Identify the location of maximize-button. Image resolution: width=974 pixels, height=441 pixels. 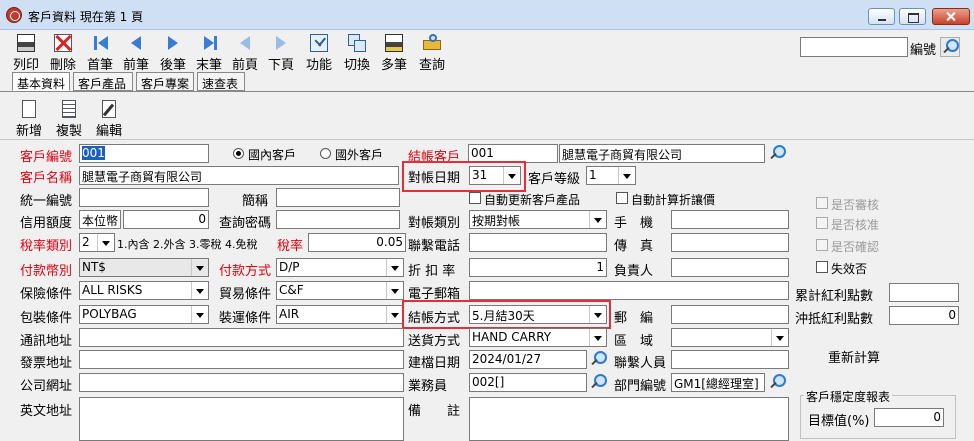
(912, 16).